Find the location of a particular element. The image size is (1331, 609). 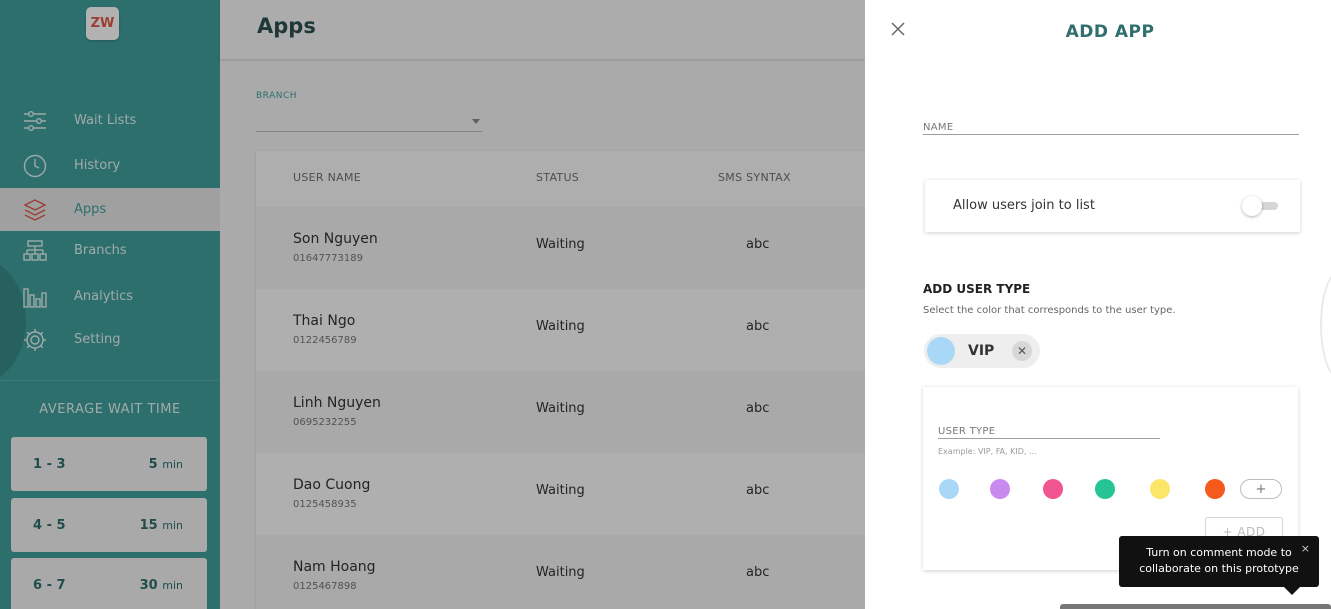

add-user-type-title: ADD USER TYPE is located at coordinates (977, 289).